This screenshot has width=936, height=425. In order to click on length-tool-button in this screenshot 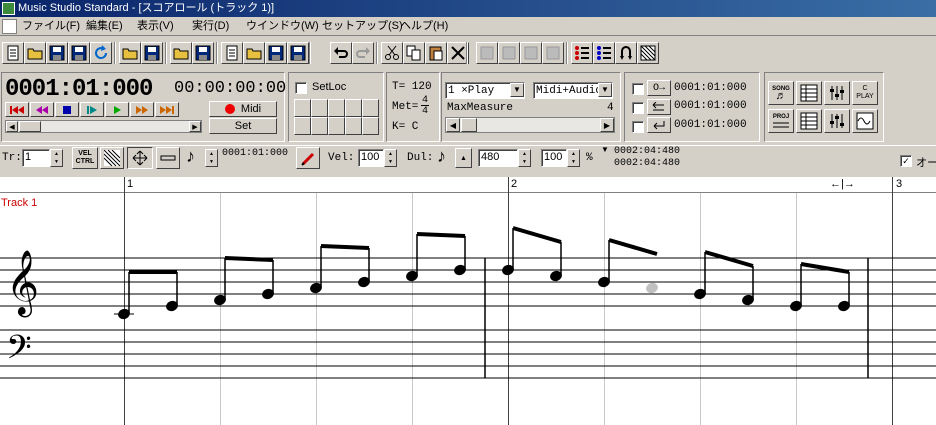, I will do `click(168, 158)`.